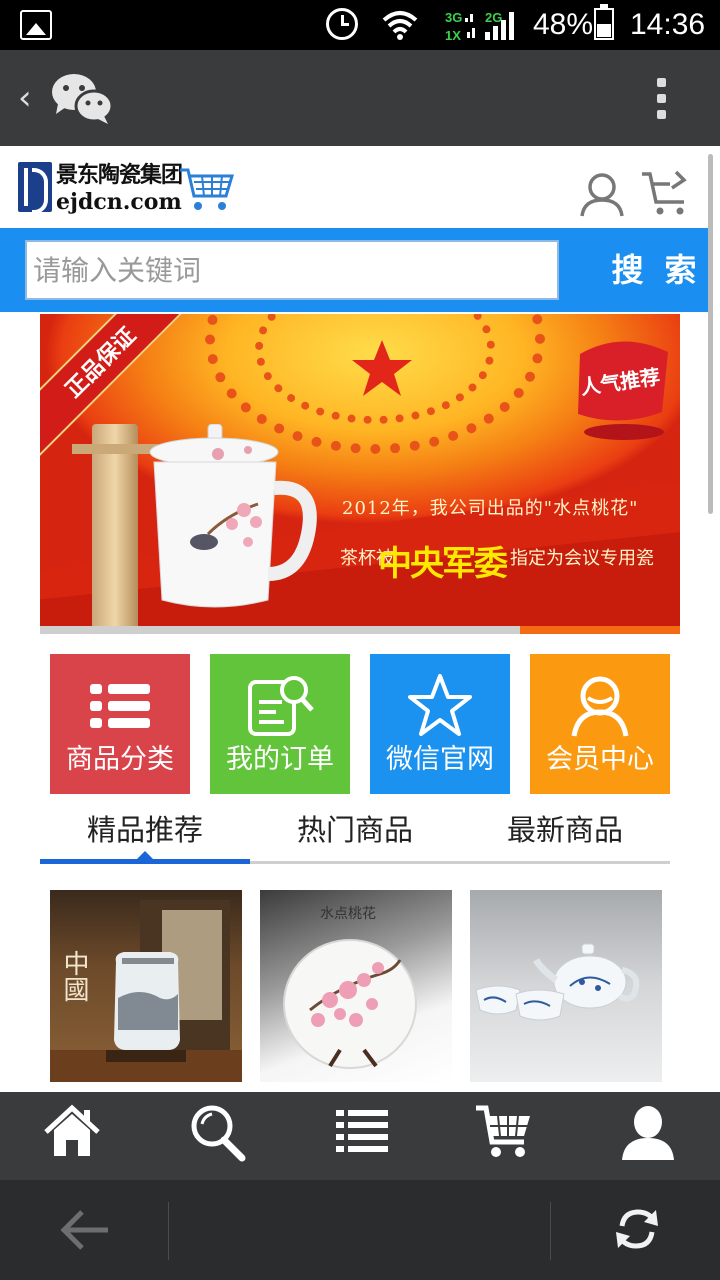 The width and height of the screenshot is (720, 1280). Describe the element at coordinates (36, 25) in the screenshot. I see `gallery-notification-icon` at that location.